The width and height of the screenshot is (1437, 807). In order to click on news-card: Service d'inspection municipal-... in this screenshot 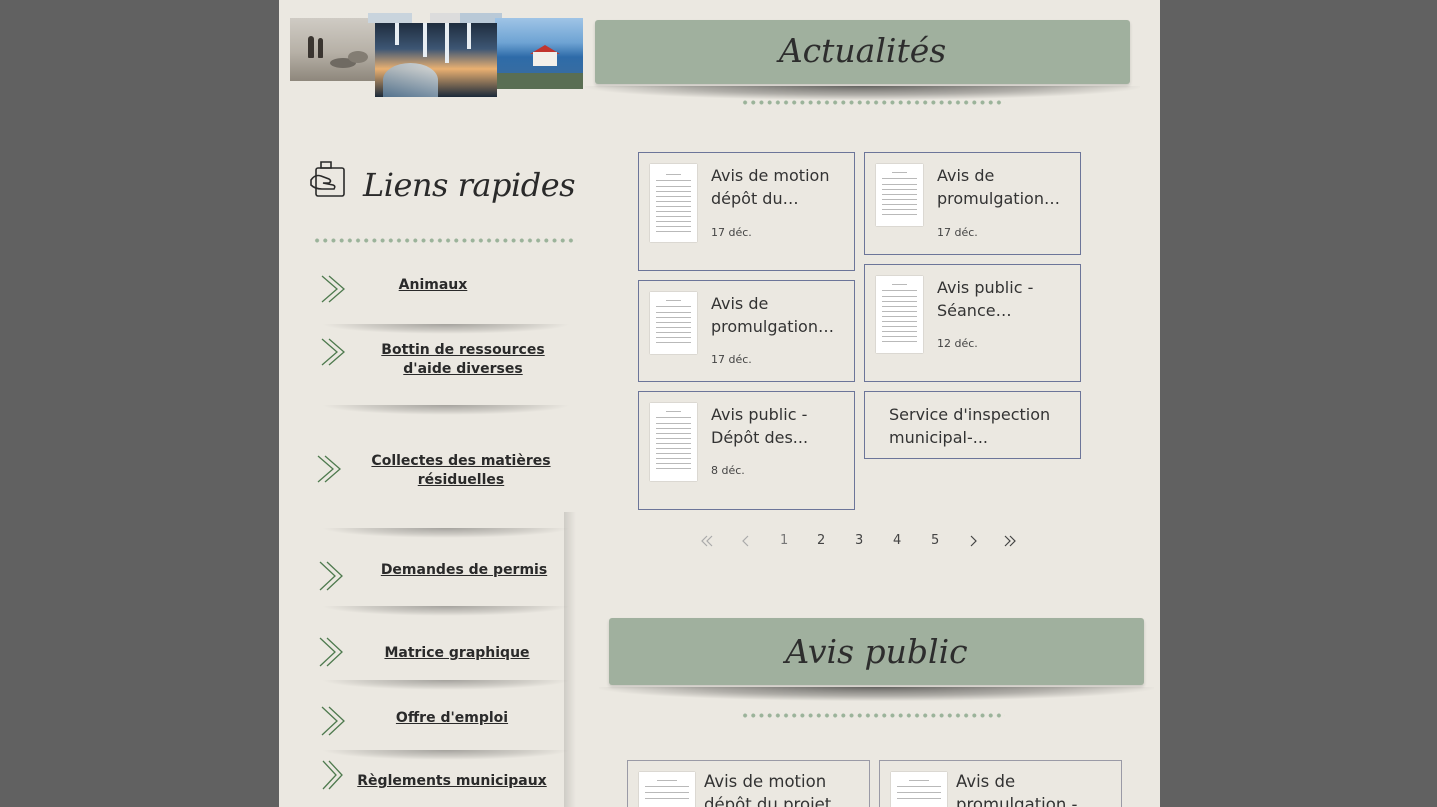, I will do `click(972, 425)`.